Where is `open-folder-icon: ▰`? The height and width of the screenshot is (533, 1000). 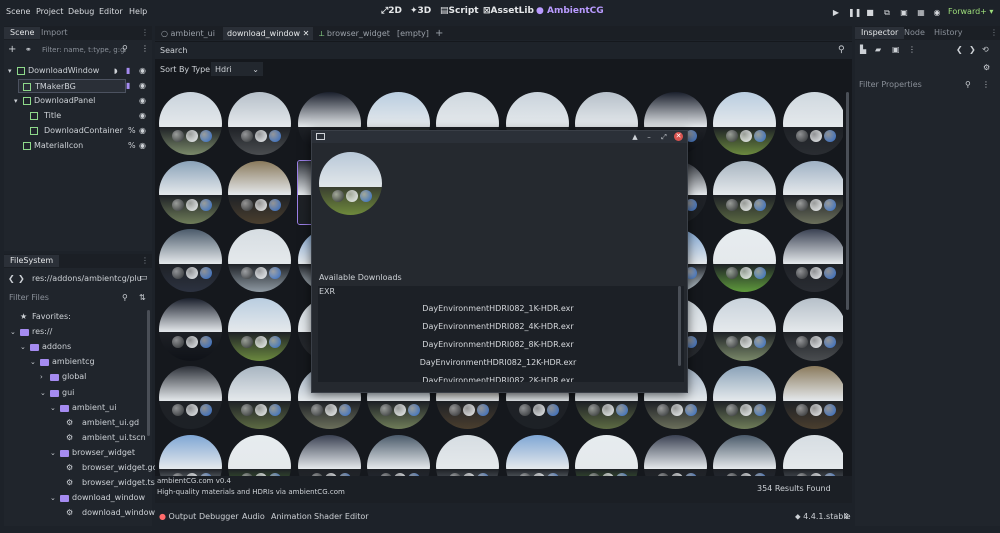
open-folder-icon: ▰ is located at coordinates (878, 49).